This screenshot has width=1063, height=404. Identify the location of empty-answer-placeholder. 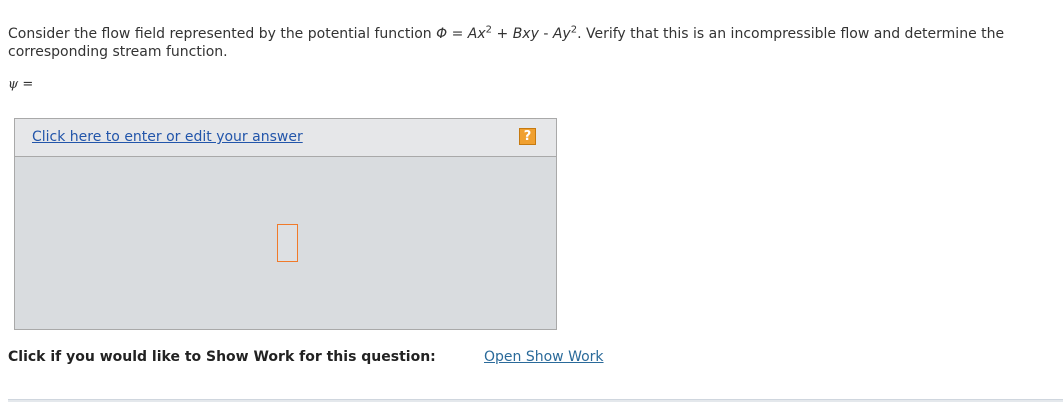
(287, 243).